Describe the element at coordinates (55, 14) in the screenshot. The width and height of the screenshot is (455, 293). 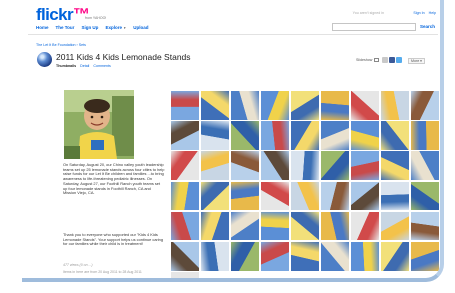
I see `logo-text: flickr` at that location.